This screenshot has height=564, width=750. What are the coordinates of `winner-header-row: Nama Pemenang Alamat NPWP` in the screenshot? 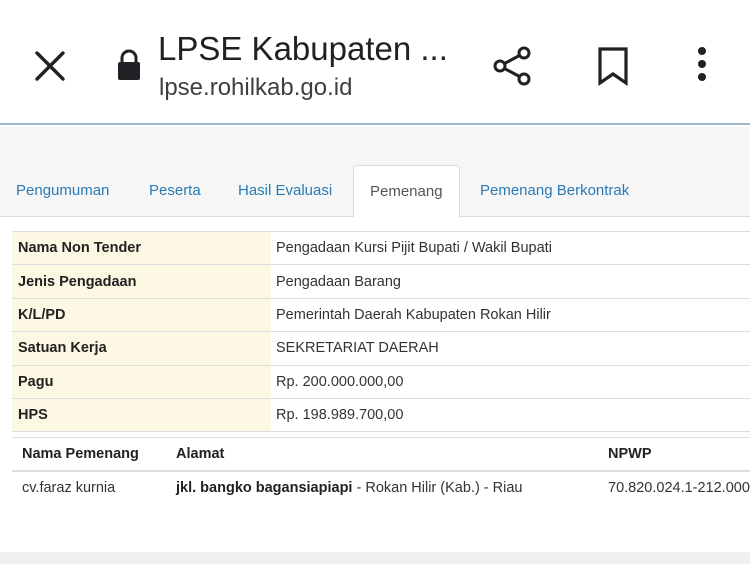 It's located at (381, 454).